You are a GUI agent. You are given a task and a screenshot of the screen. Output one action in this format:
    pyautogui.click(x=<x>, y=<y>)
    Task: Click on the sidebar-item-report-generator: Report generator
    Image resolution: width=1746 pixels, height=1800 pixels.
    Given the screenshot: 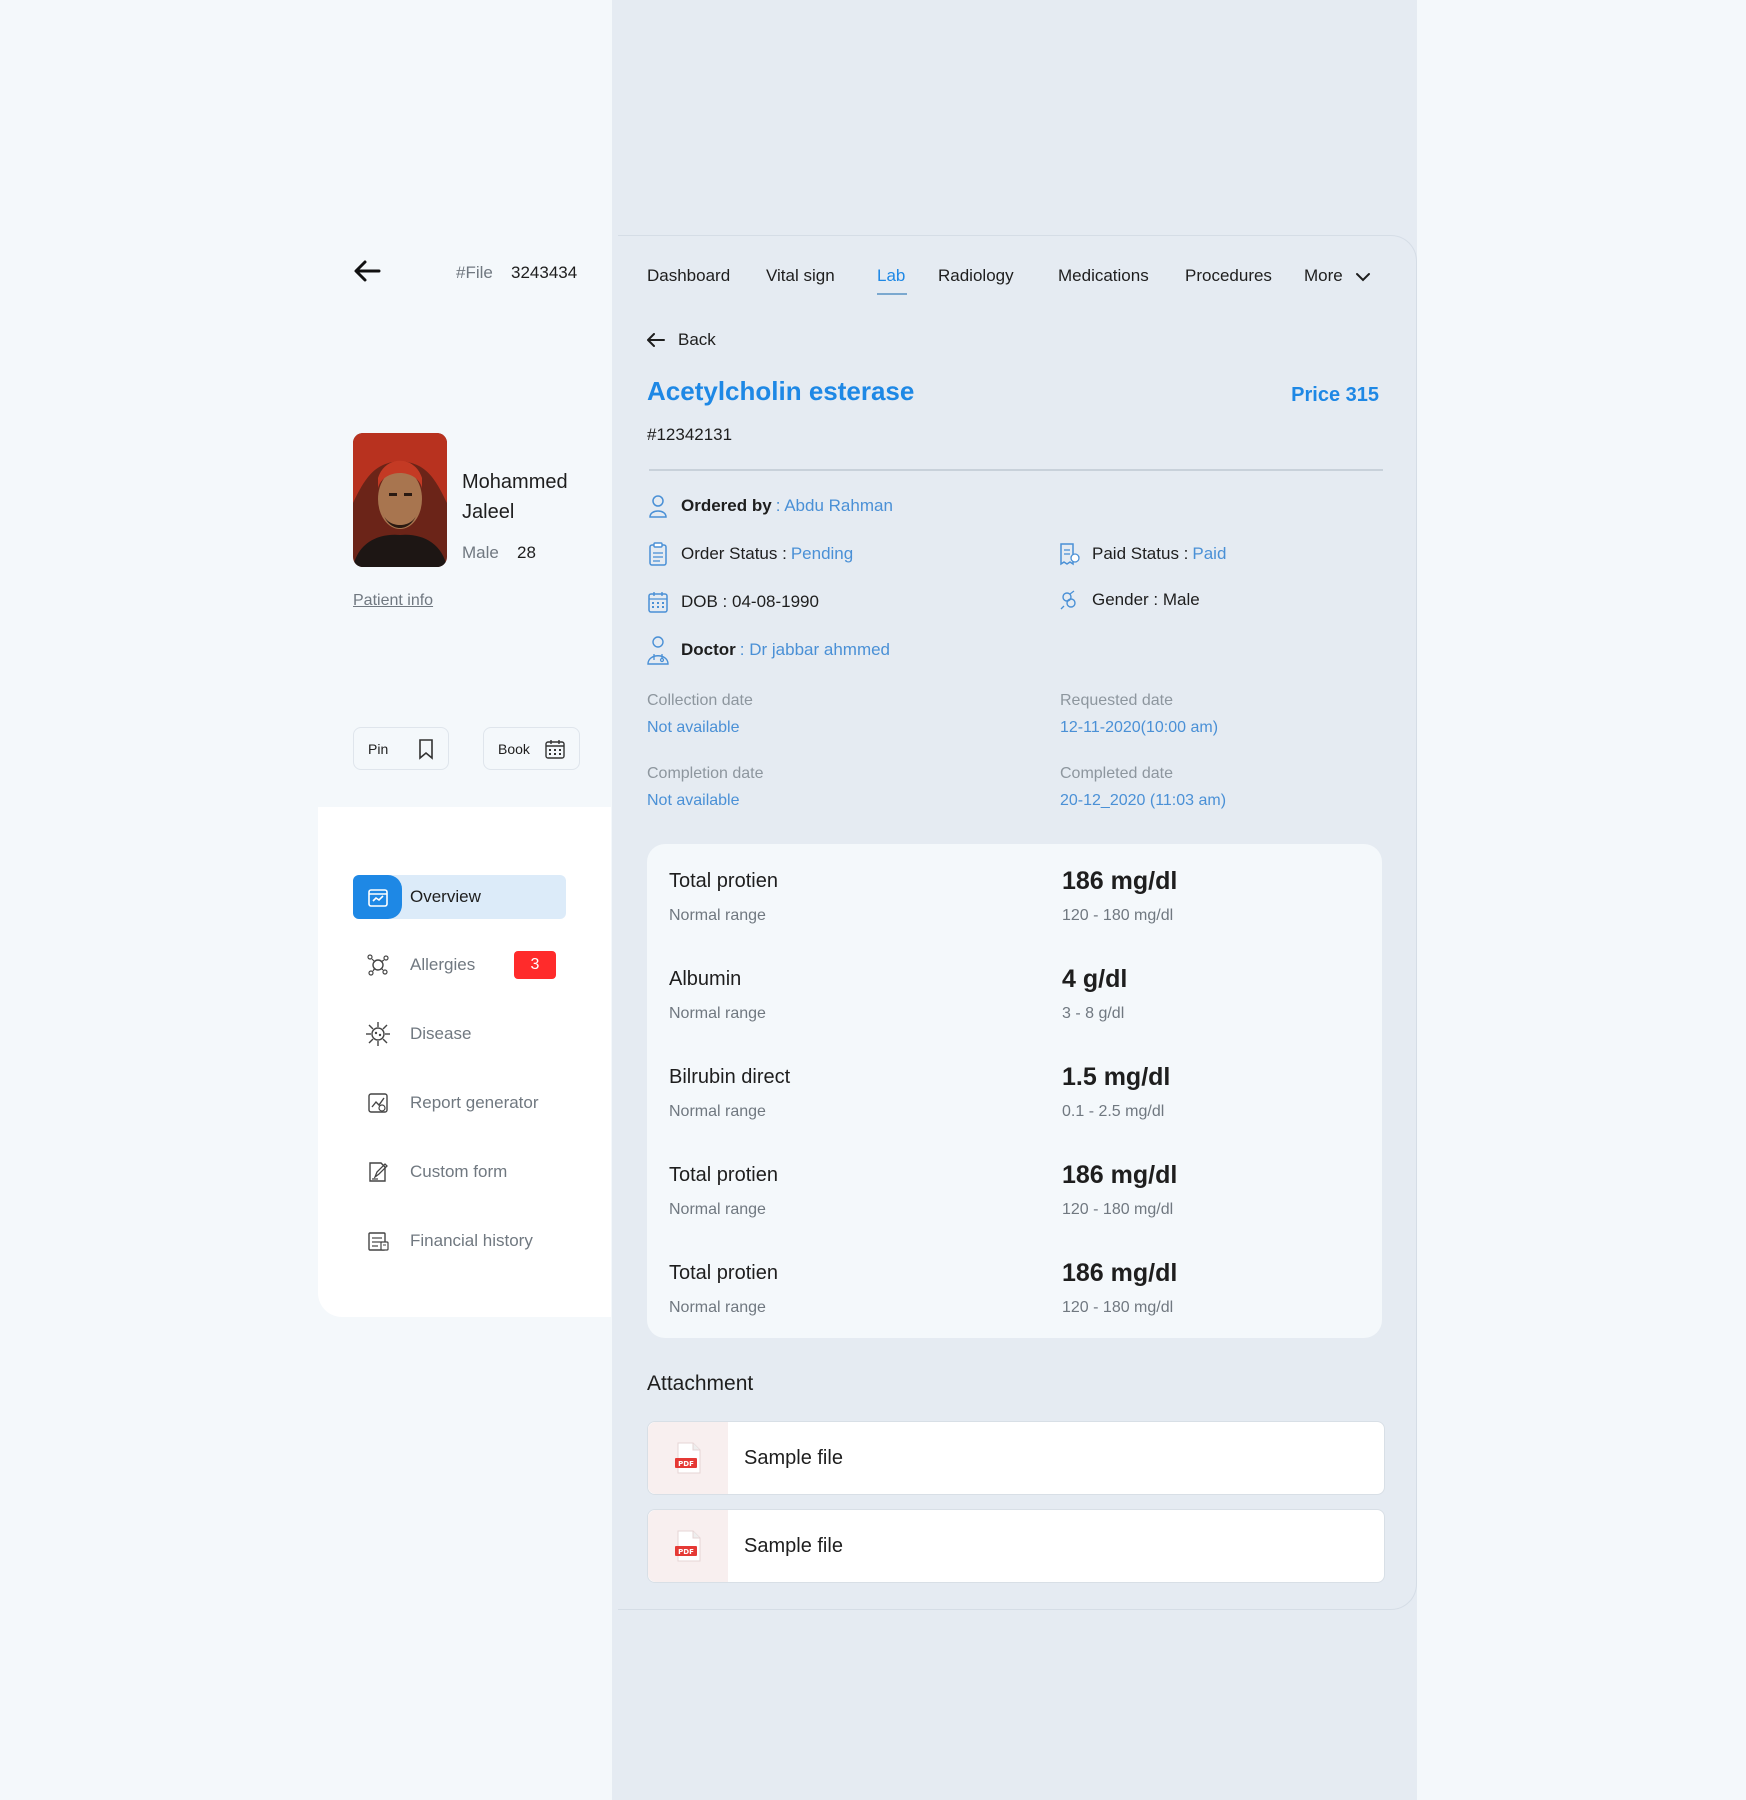 What is the action you would take?
    pyautogui.click(x=459, y=1103)
    